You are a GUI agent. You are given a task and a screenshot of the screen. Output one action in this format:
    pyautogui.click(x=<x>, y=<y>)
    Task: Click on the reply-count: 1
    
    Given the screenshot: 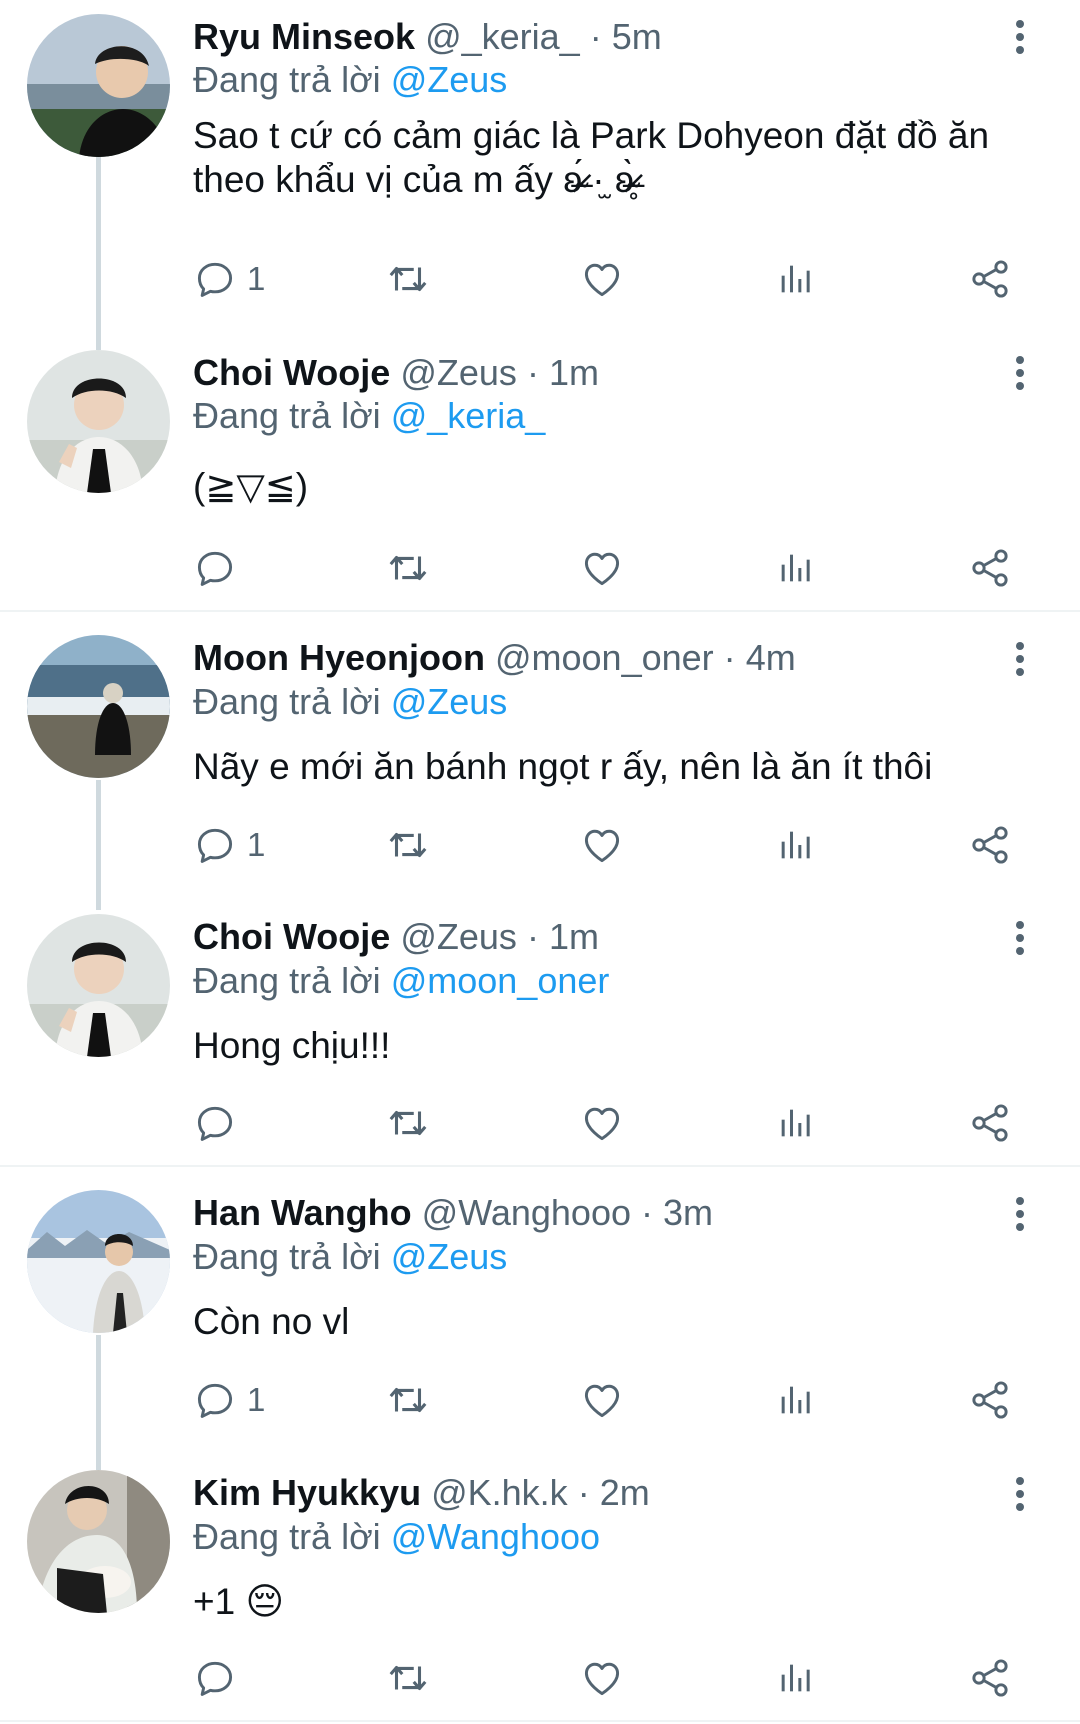 What is the action you would take?
    pyautogui.click(x=256, y=844)
    